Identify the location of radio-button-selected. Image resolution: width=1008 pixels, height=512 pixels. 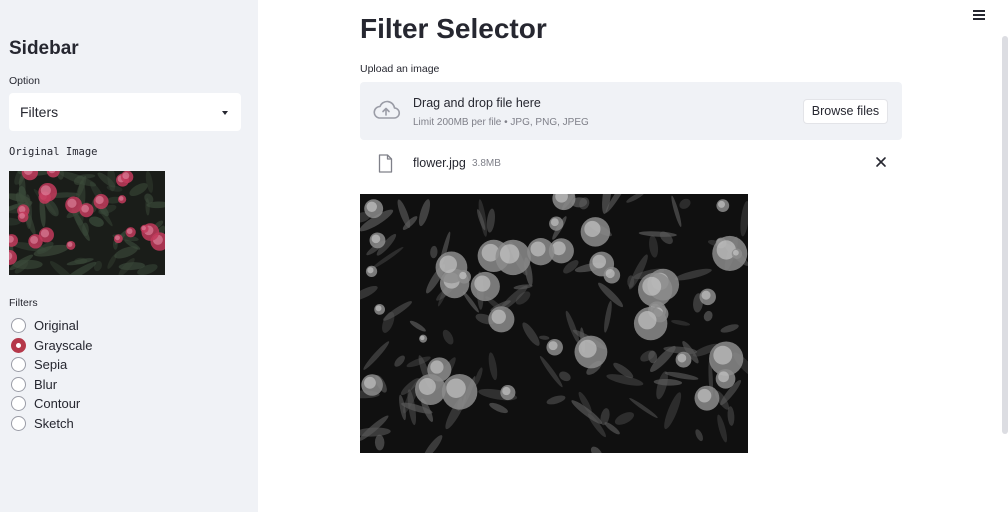
(18, 345).